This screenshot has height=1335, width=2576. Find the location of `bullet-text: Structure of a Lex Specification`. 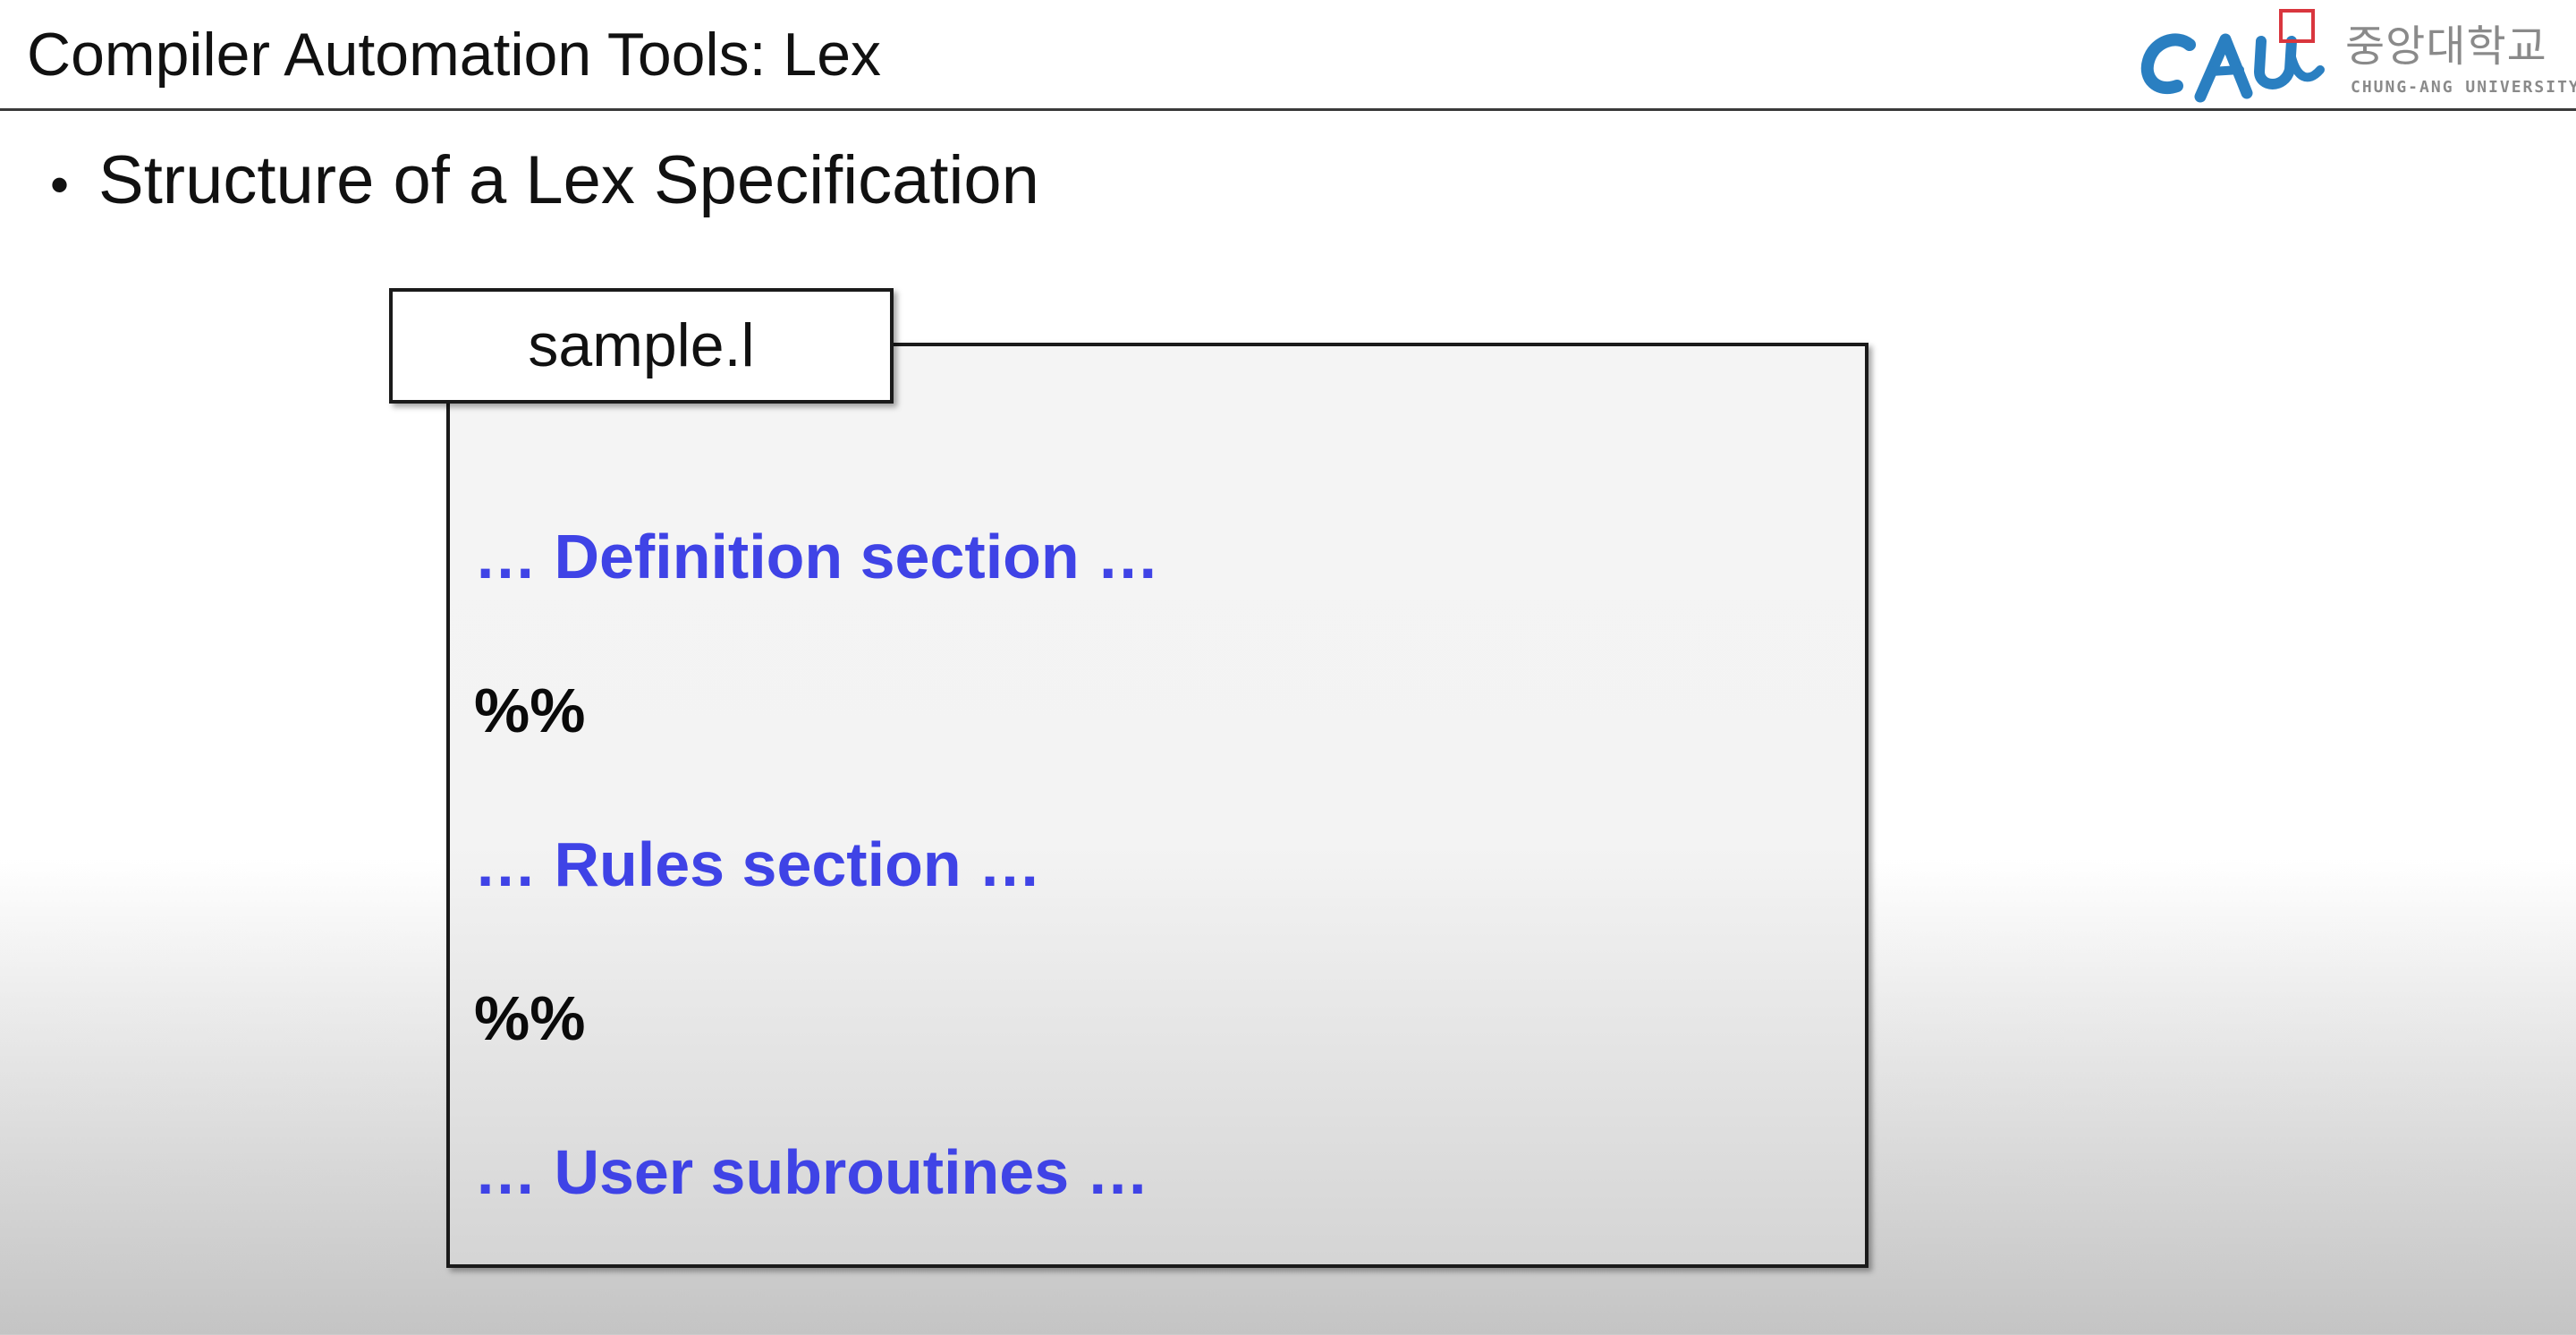

bullet-text: Structure of a Lex Specification is located at coordinates (568, 180).